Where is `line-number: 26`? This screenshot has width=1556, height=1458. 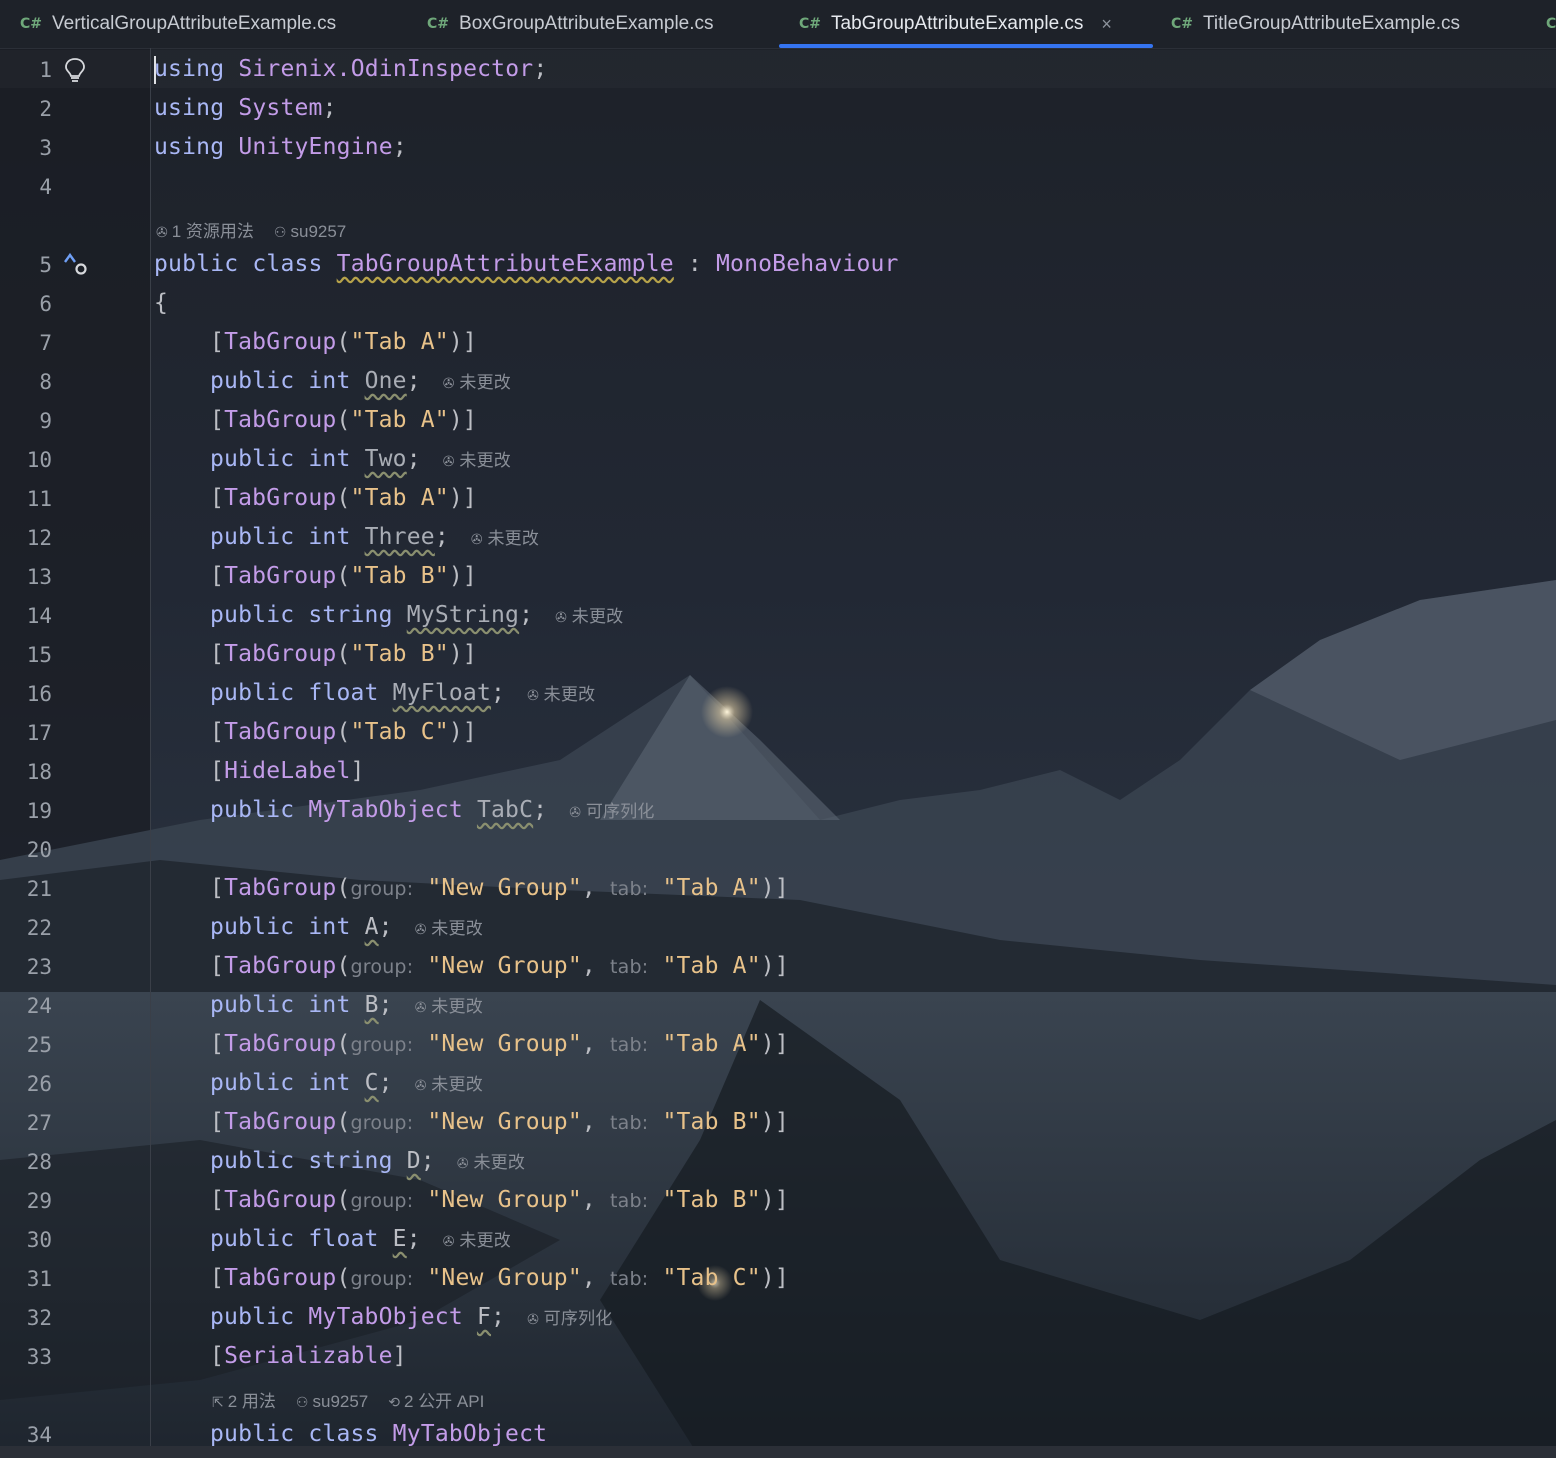 line-number: 26 is located at coordinates (26, 1084).